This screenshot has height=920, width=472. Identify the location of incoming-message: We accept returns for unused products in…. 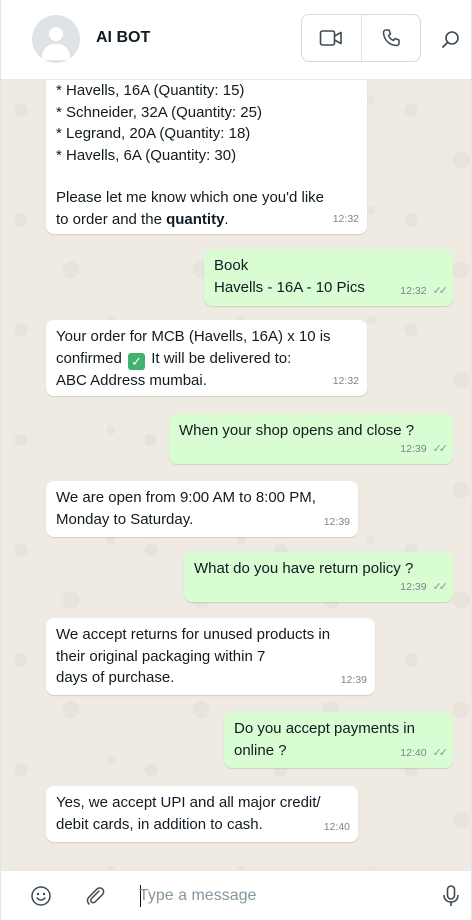
(210, 656).